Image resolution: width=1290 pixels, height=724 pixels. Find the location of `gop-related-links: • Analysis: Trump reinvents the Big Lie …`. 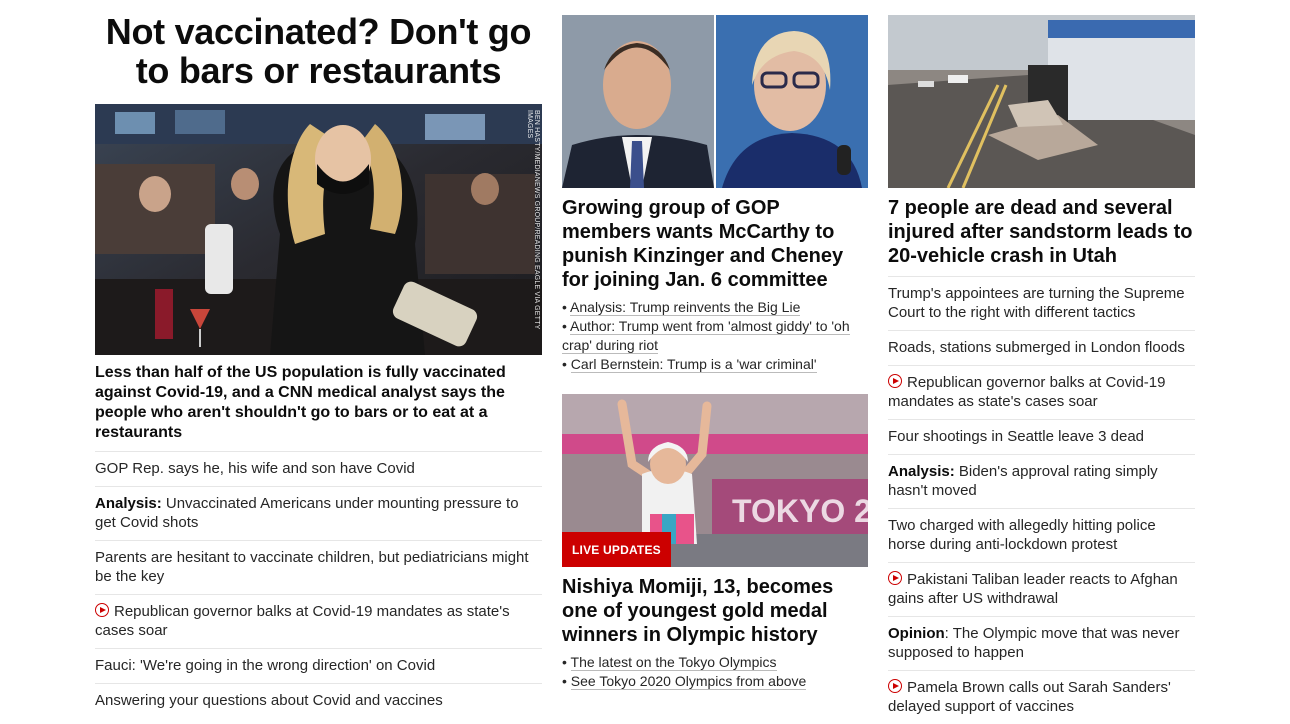

gop-related-links: • Analysis: Trump reinvents the Big Lie … is located at coordinates (715, 336).